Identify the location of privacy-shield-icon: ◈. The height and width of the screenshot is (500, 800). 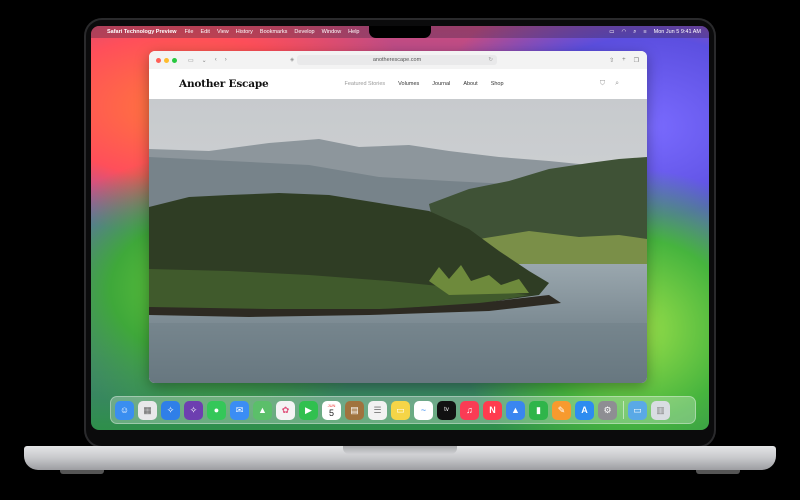
(292, 60).